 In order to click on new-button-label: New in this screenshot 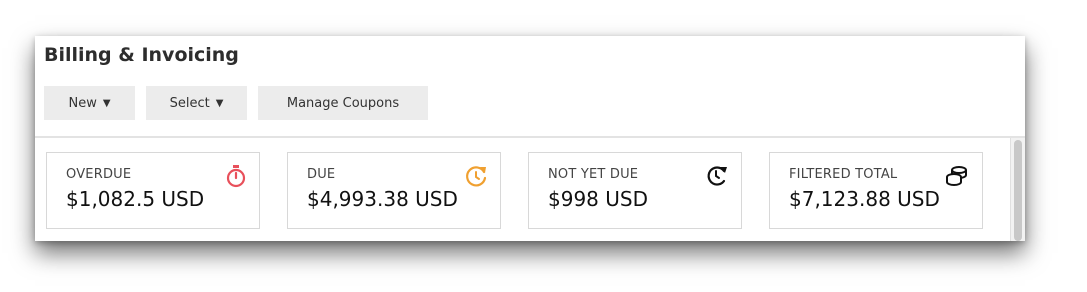, I will do `click(82, 103)`.